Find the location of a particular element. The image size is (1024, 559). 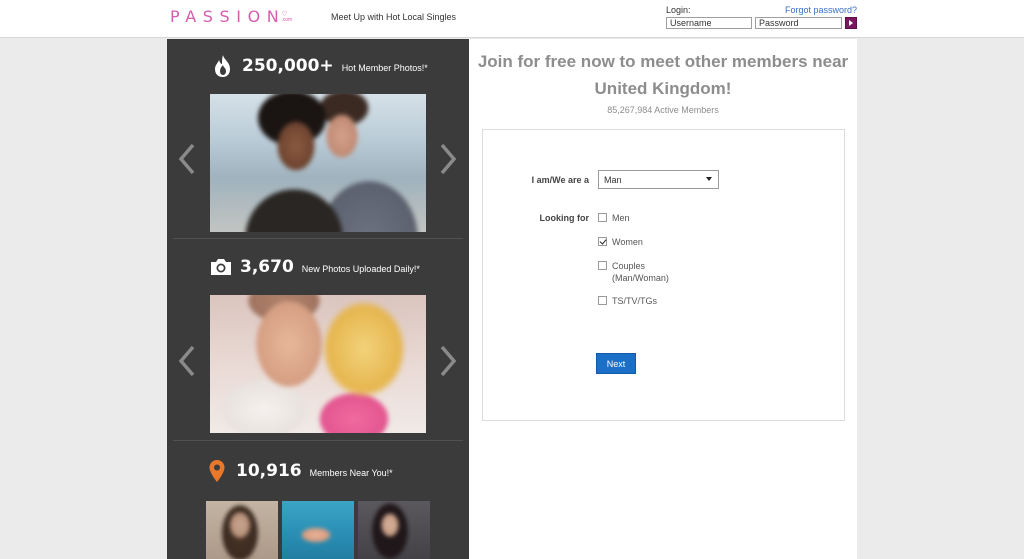

checkbox-men is located at coordinates (602, 217).